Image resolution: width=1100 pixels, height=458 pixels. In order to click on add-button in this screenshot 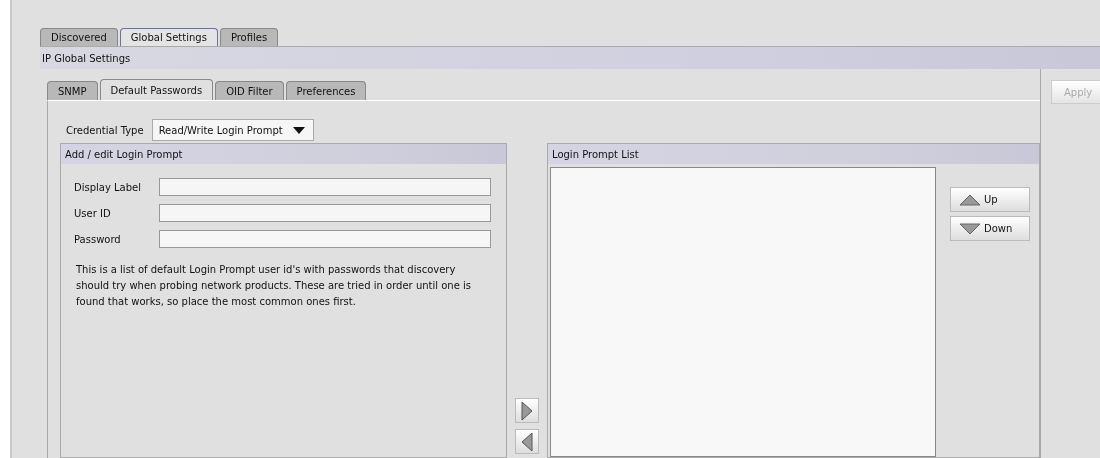, I will do `click(527, 410)`.